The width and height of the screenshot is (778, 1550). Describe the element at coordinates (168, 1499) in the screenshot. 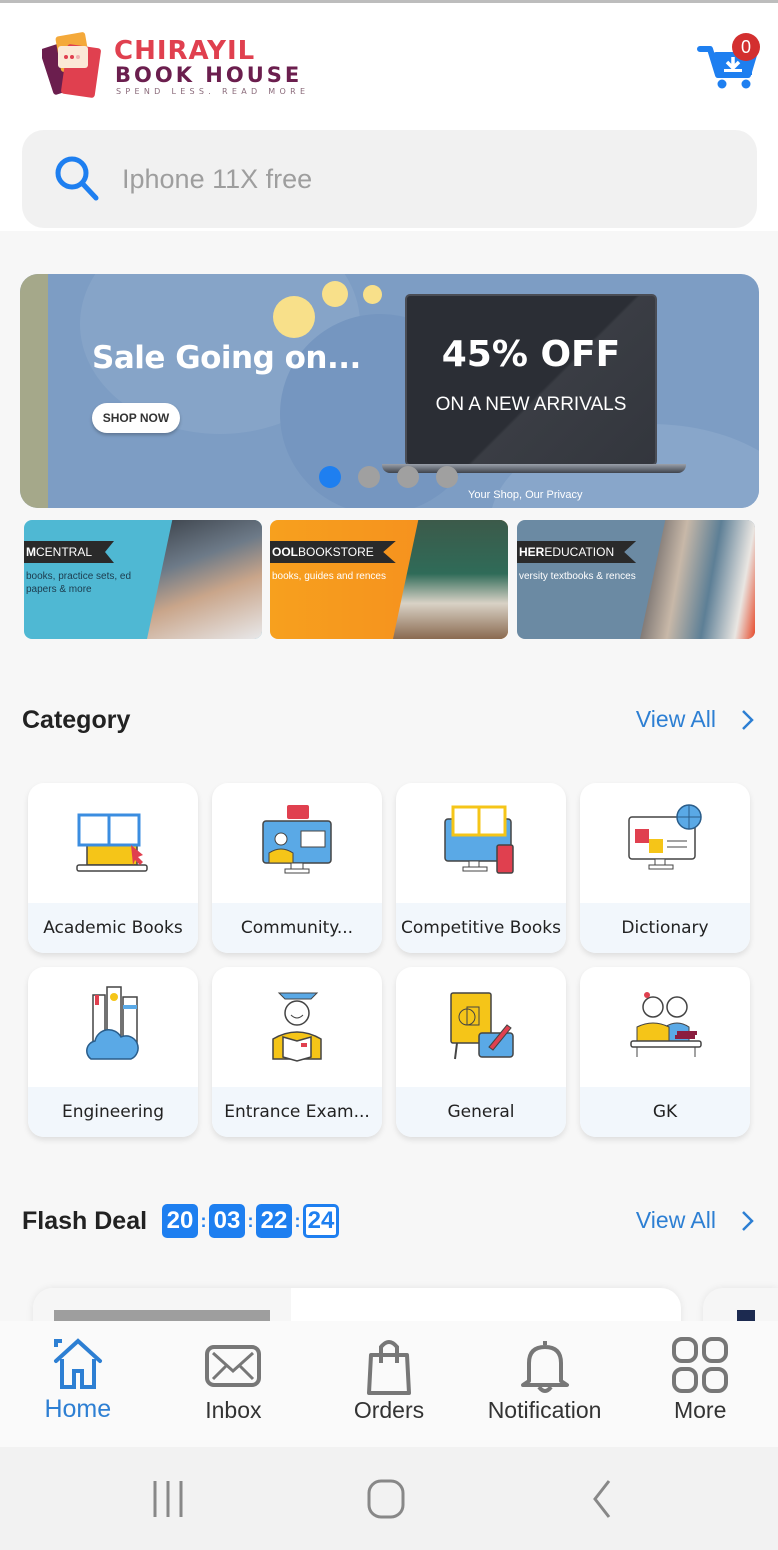

I see `recent-apps-icon` at that location.